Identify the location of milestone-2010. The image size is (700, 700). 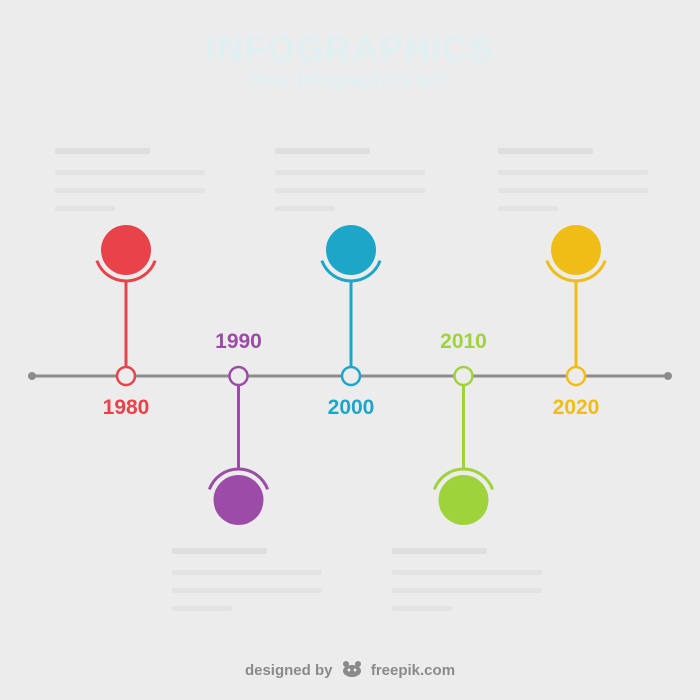
(463, 445).